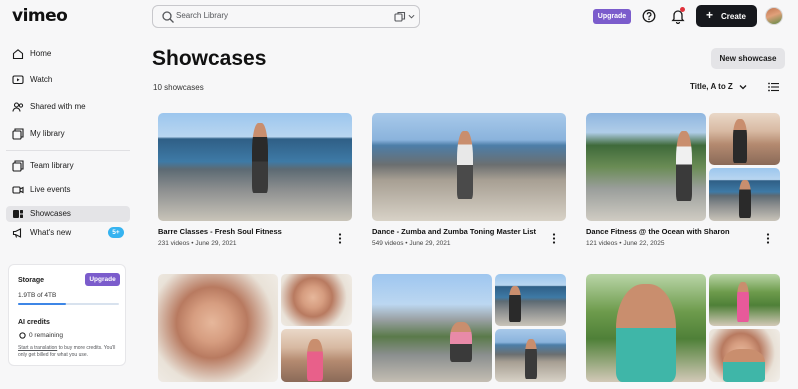 Image resolution: width=798 pixels, height=389 pixels. Describe the element at coordinates (68, 134) in the screenshot. I see `sidebar-item-my-library: My library` at that location.